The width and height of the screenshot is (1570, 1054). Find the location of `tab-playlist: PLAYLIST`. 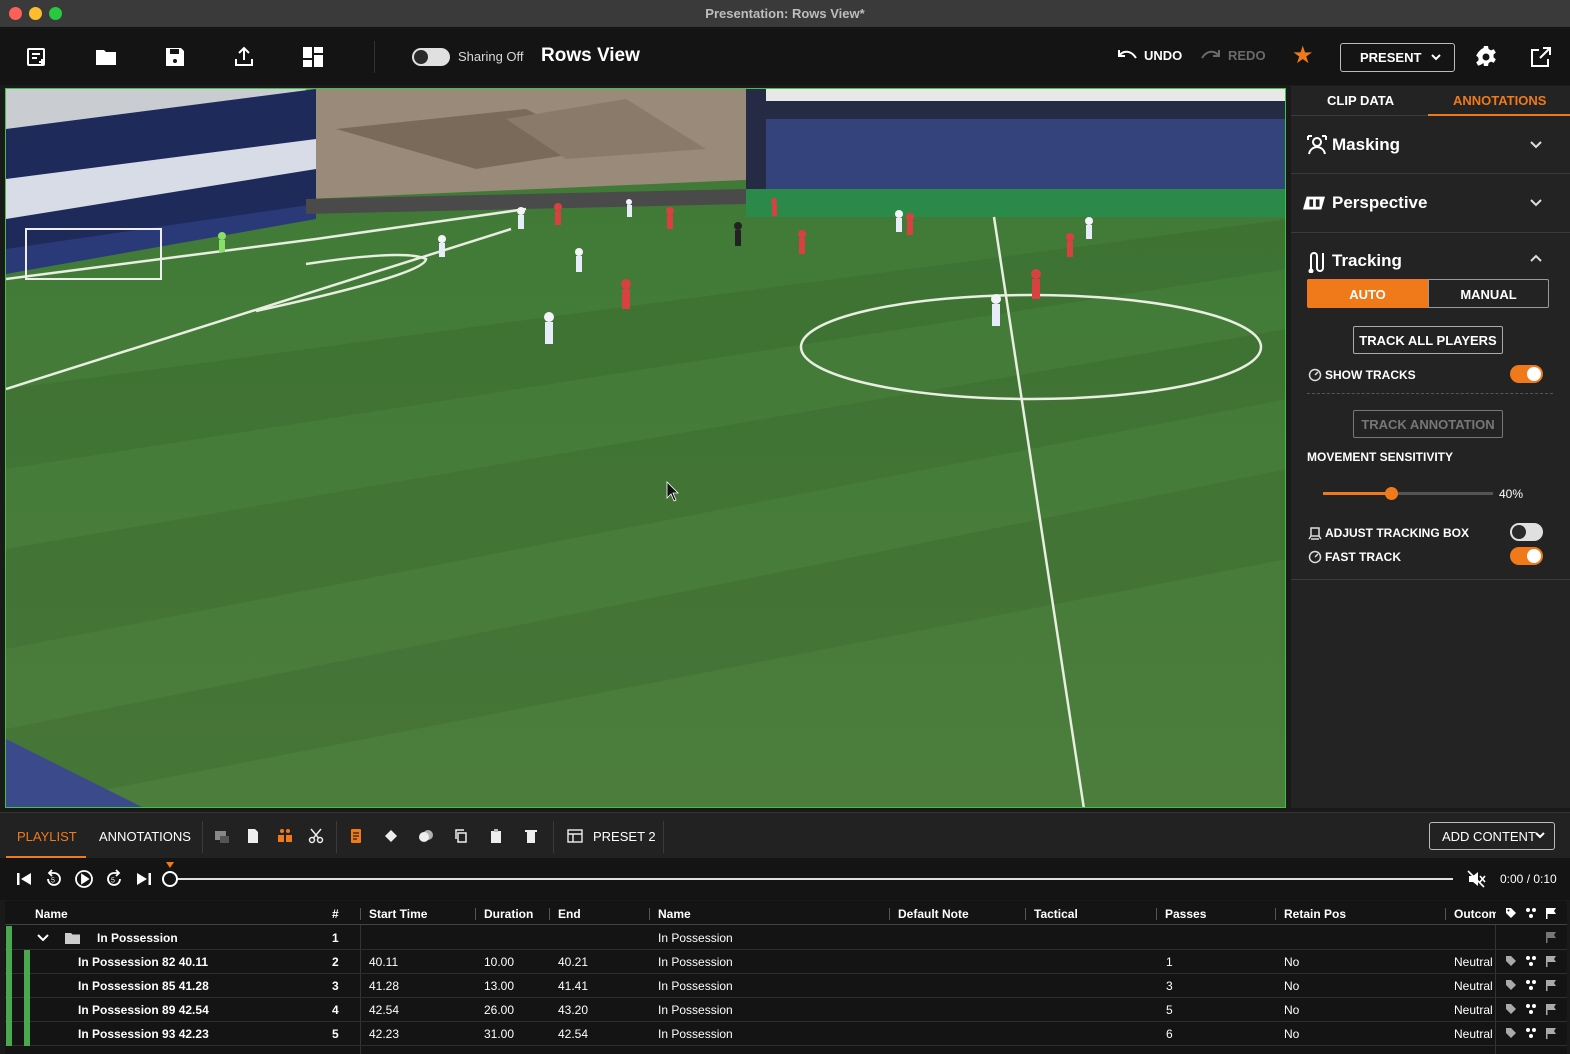

tab-playlist: PLAYLIST is located at coordinates (47, 836).